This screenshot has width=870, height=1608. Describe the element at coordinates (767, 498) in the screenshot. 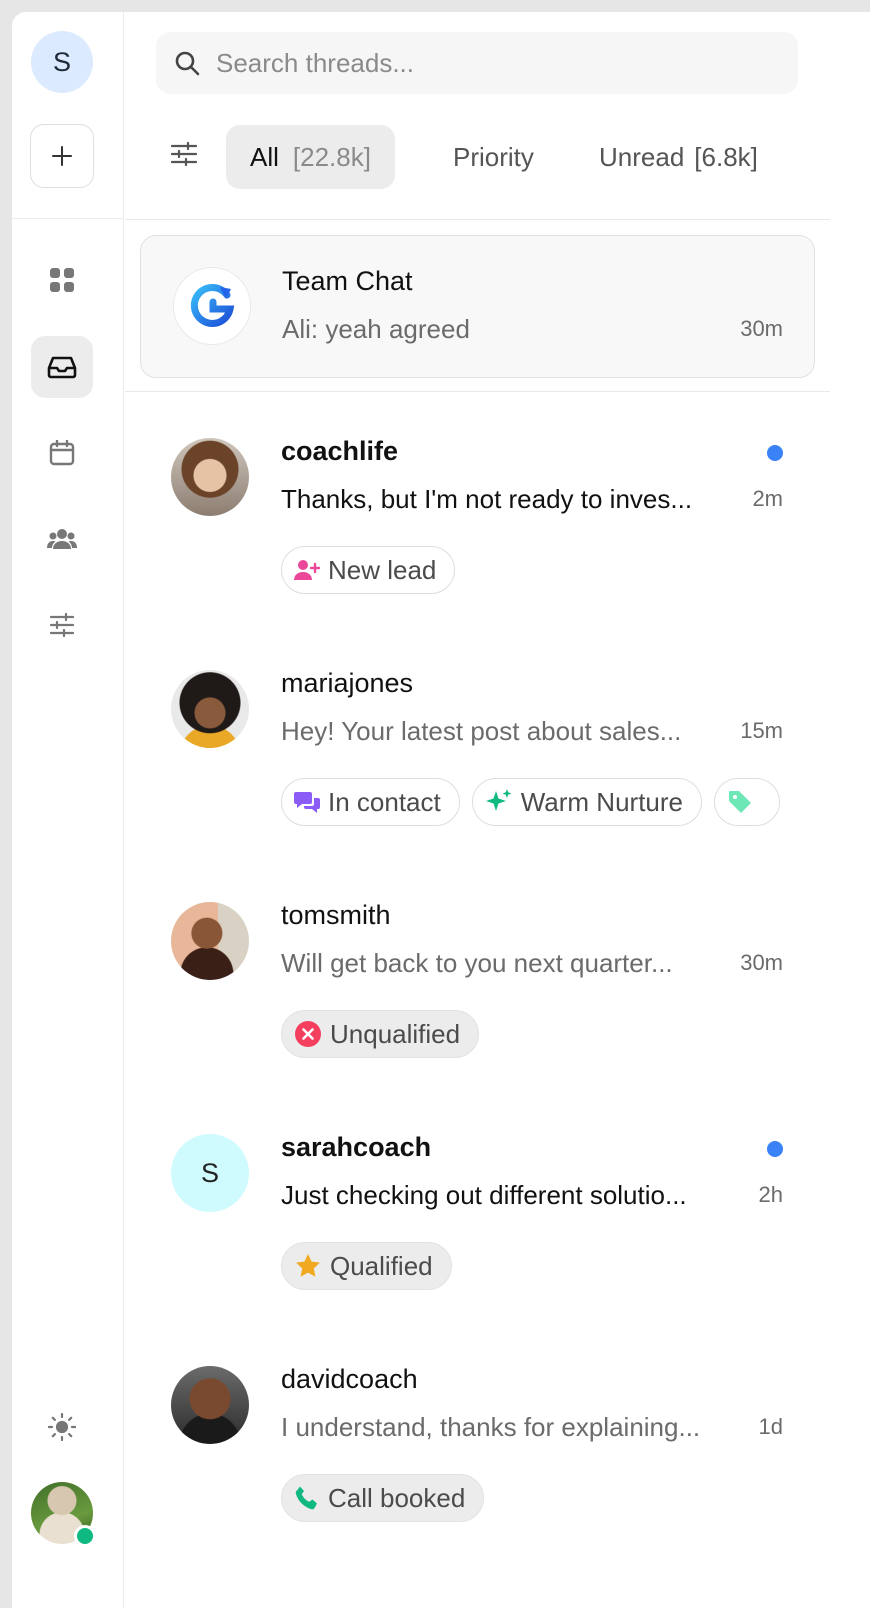

I see `thread-time: 2m` at that location.